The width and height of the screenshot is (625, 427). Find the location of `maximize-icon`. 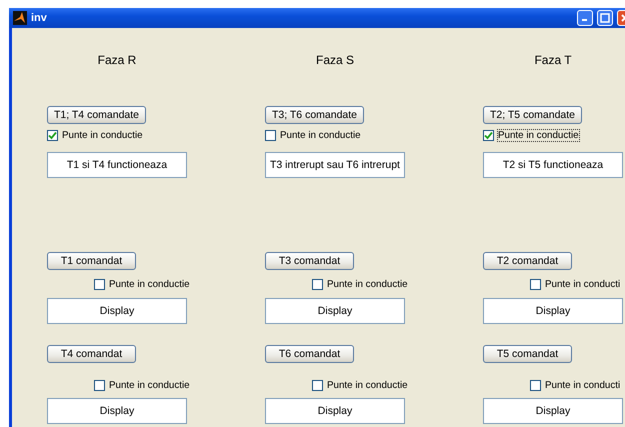

maximize-icon is located at coordinates (605, 18).